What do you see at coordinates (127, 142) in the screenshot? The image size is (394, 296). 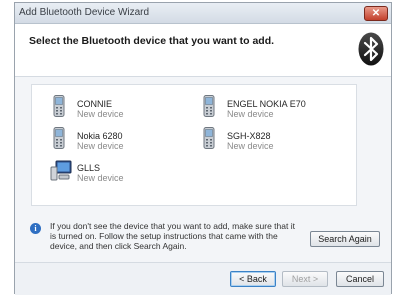 I see `device-item: Nokia 6280 New device` at bounding box center [127, 142].